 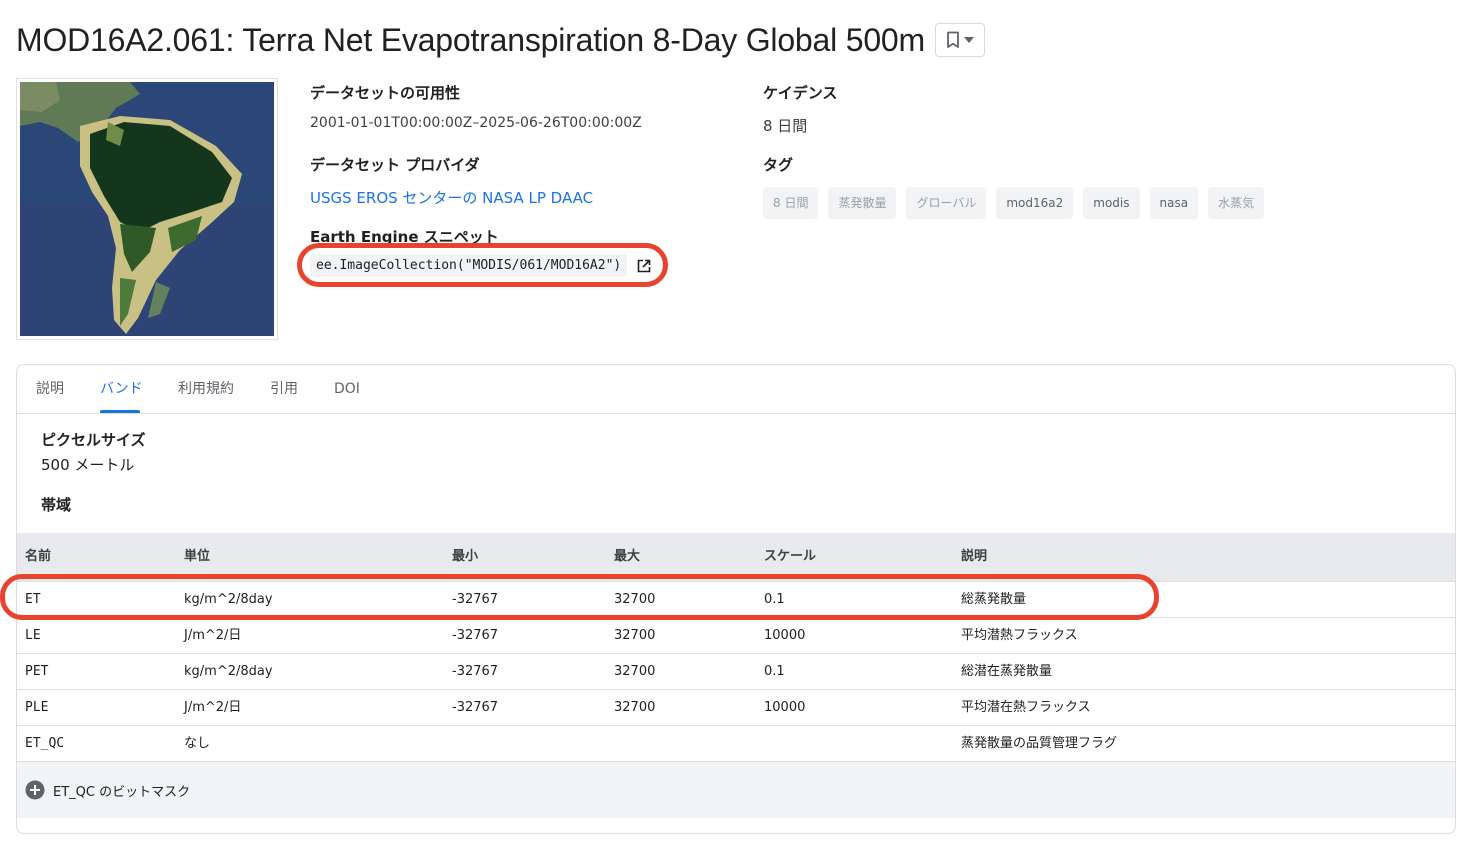 I want to click on band-description: 蒸発散量の品質管理フラグ, so click(x=1039, y=743).